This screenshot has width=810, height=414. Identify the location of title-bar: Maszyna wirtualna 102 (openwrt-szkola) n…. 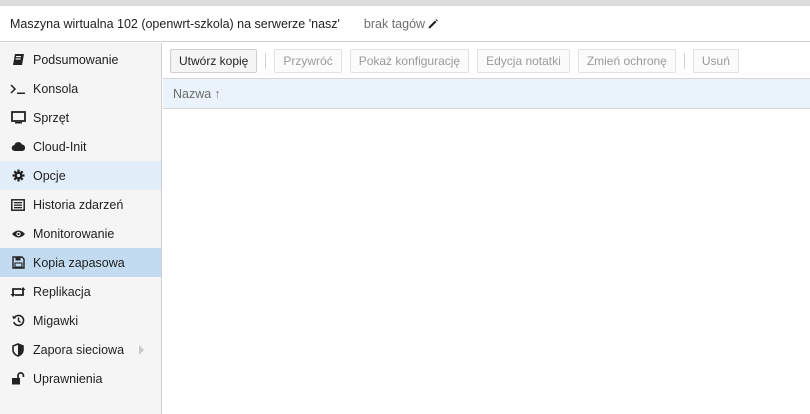
(405, 24).